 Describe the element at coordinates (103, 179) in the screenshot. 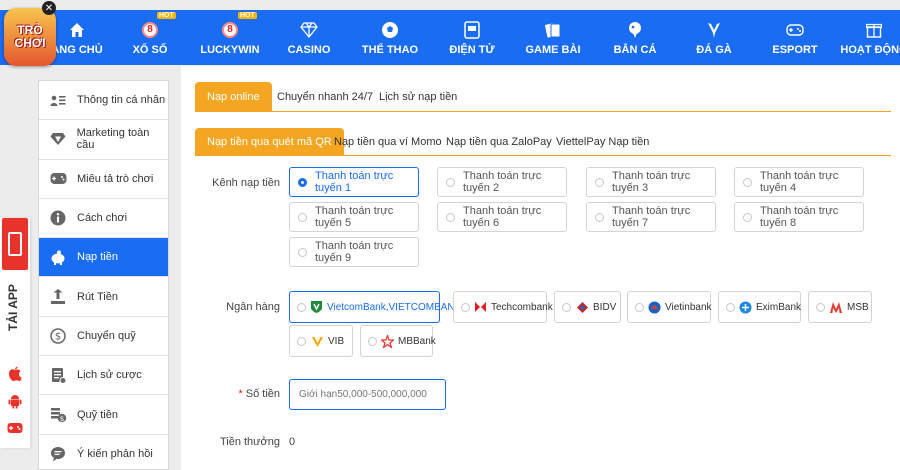

I see `sidebar-item-game-description: Miêu tả trò chơi` at that location.